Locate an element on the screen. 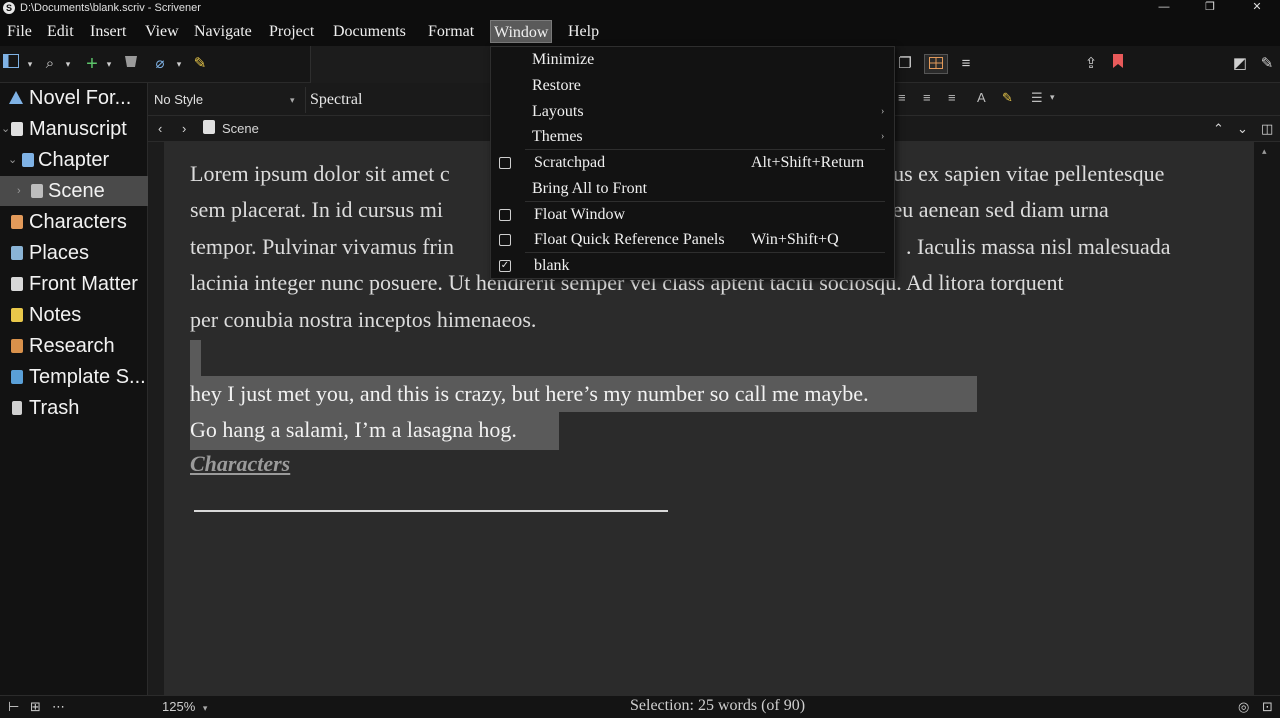 This screenshot has width=1280, height=718. menu-item-layouts: Layouts › is located at coordinates (692, 112).